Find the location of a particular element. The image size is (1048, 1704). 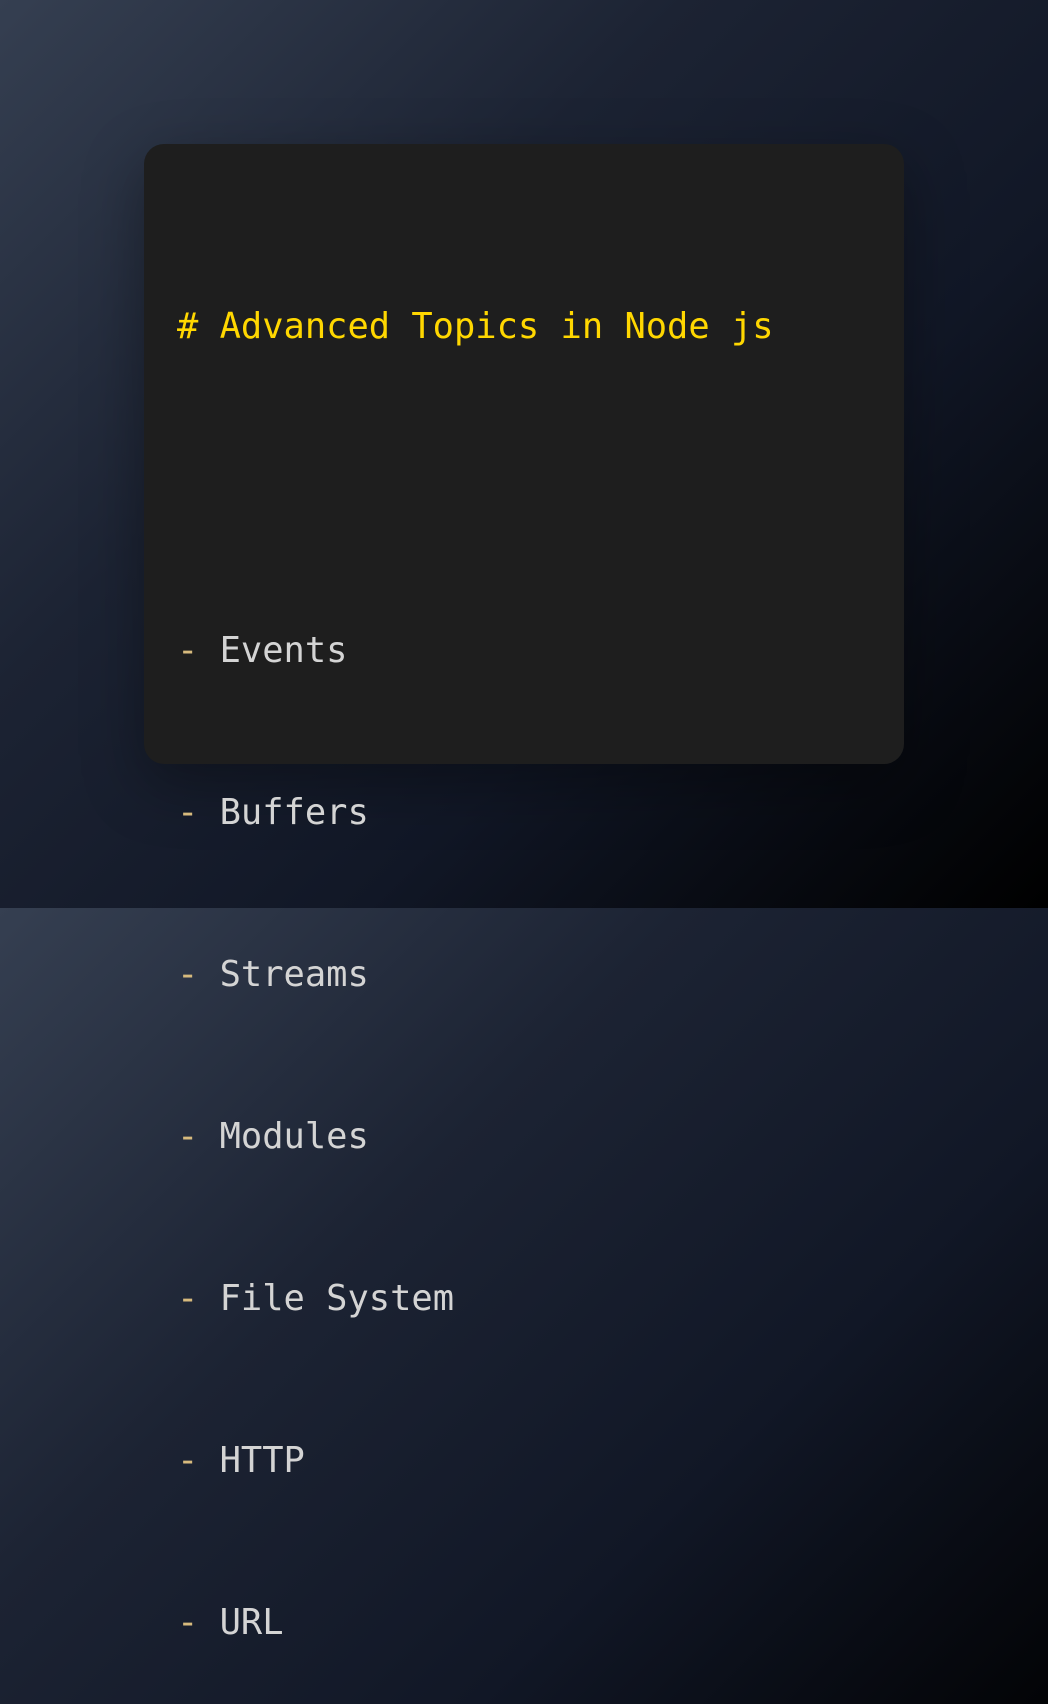

list-item: - URL is located at coordinates (475, 1623).